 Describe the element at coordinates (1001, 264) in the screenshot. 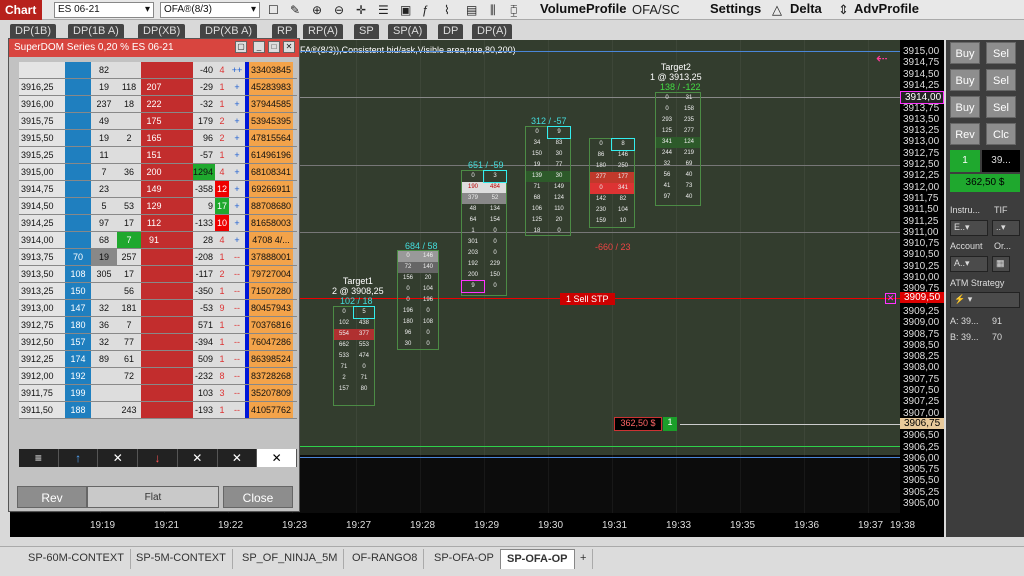

I see `calculator-icon: ▦` at that location.